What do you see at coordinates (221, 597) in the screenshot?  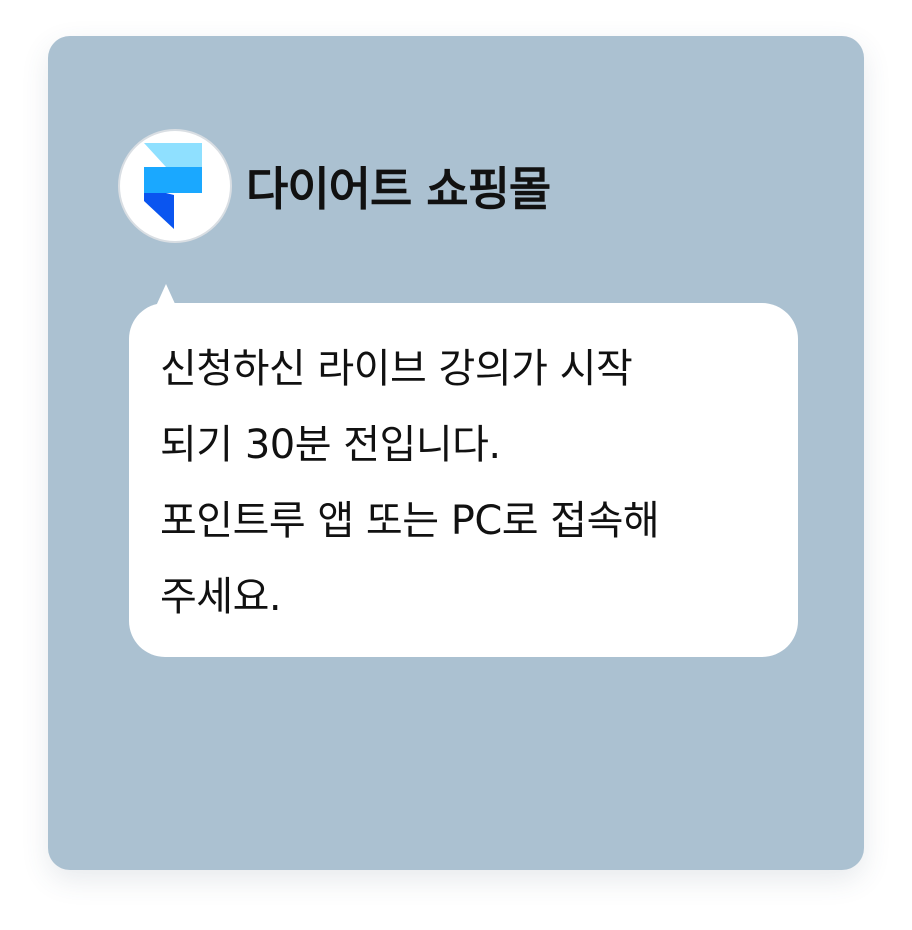 I see `message-line-4: 주세요.` at bounding box center [221, 597].